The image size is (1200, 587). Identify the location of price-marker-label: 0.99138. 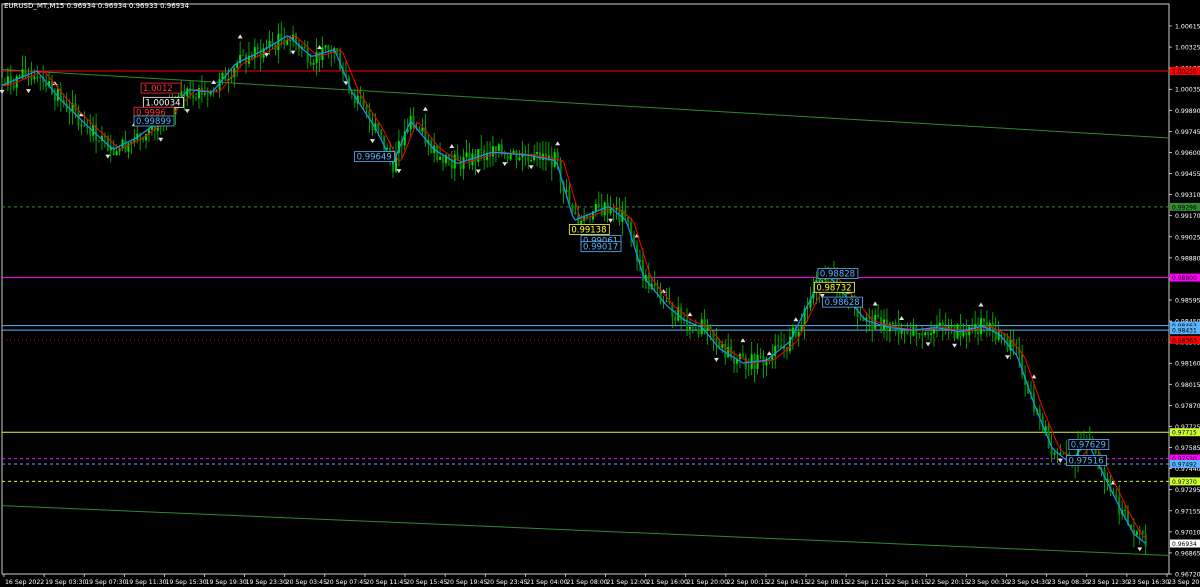
(588, 230).